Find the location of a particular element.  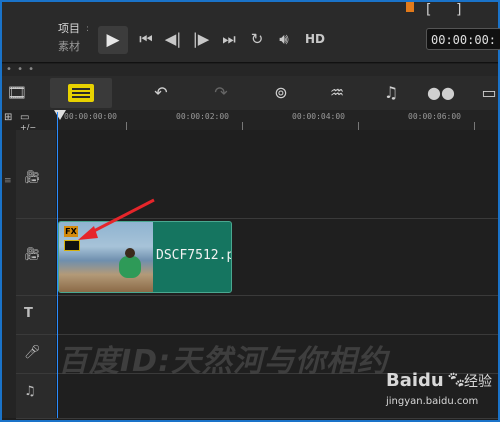

redo-button: ↷ is located at coordinates (221, 93).